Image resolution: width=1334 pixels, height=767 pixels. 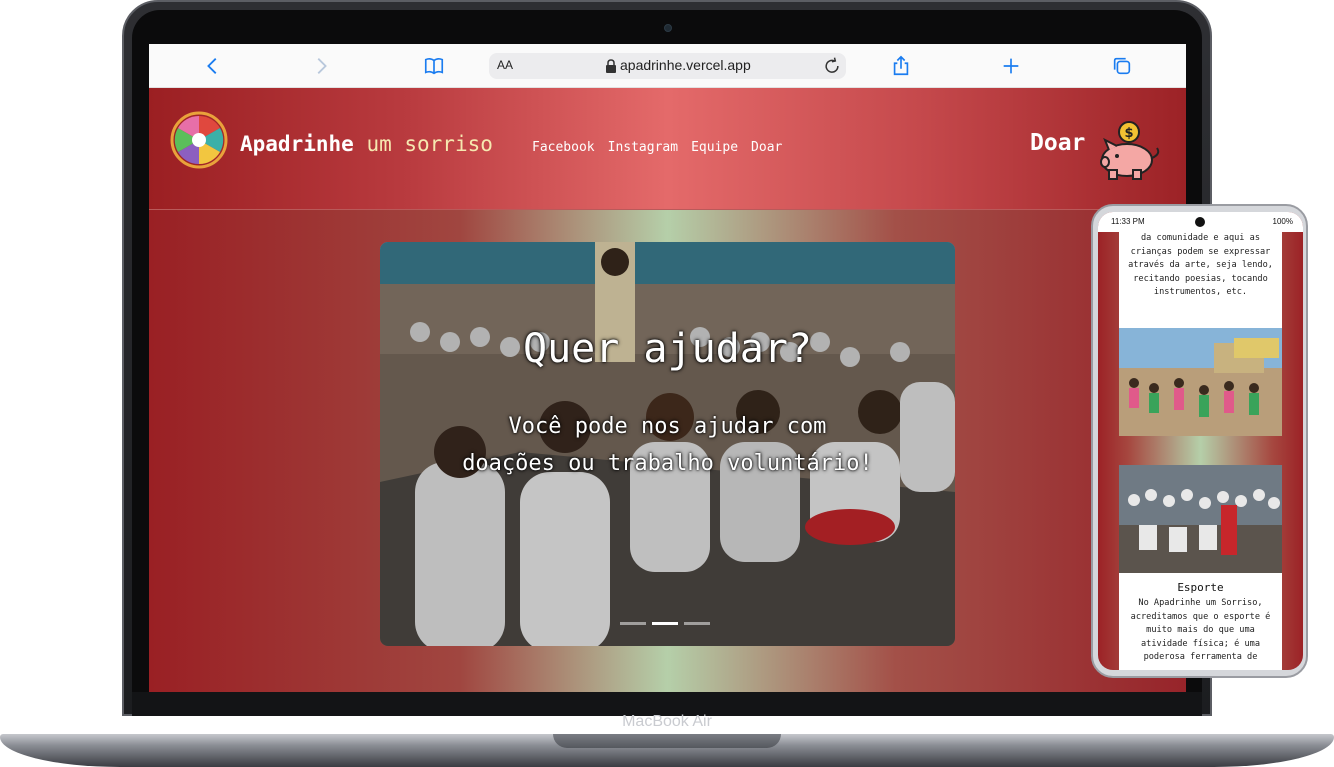 What do you see at coordinates (1011, 66) in the screenshot?
I see `new-tab-icon` at bounding box center [1011, 66].